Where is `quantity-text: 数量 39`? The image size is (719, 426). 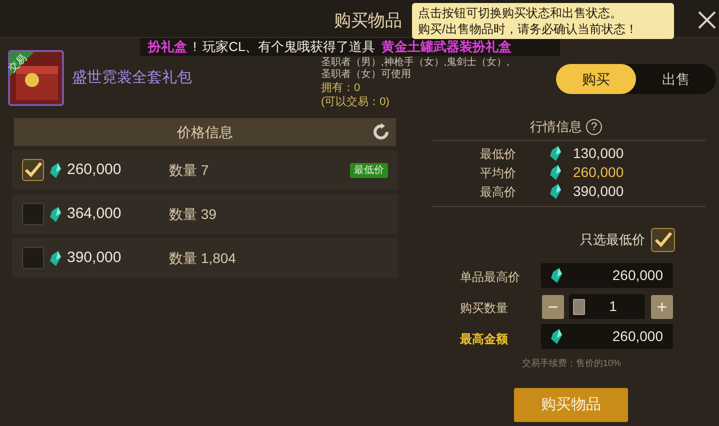 quantity-text: 数量 39 is located at coordinates (193, 214).